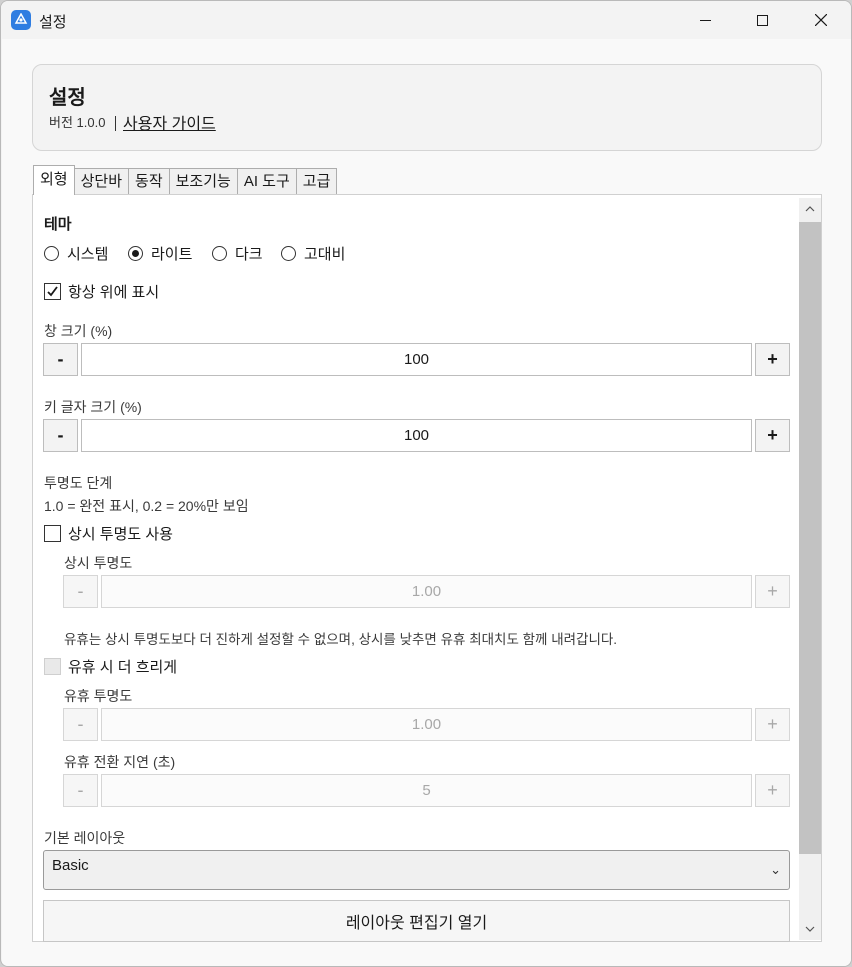 The image size is (852, 967). I want to click on constant-opacity-increment-button: +, so click(772, 591).